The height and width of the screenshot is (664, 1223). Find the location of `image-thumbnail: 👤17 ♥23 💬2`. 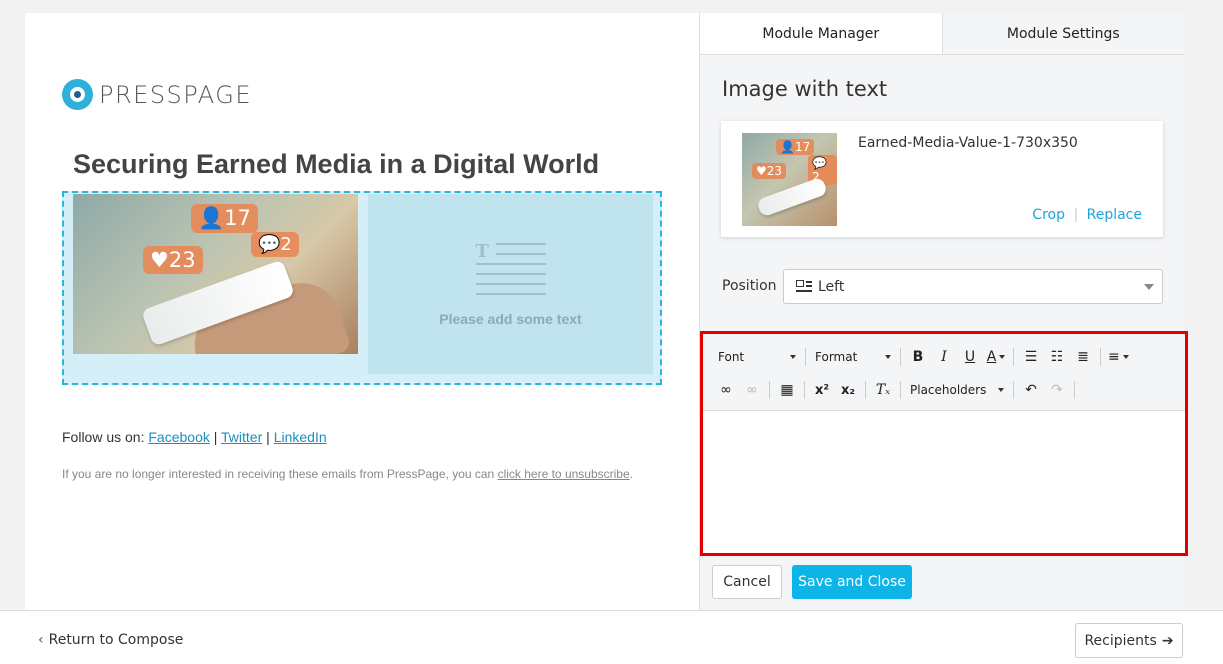

image-thumbnail: 👤17 ♥23 💬2 is located at coordinates (789, 179).